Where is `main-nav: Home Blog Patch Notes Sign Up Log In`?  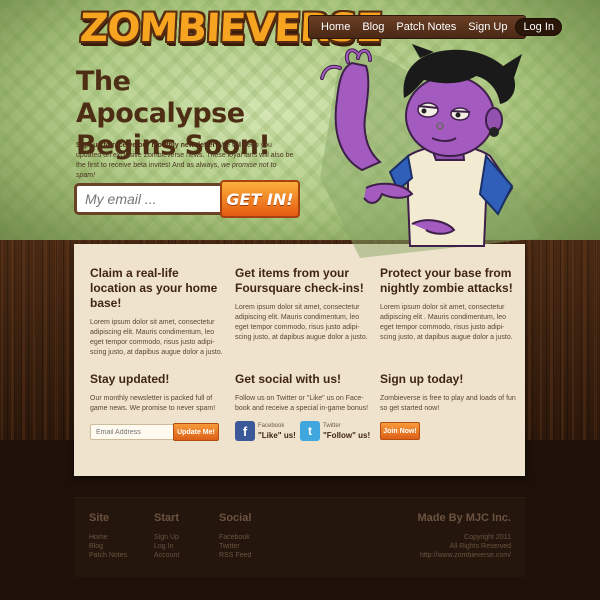 main-nav: Home Blog Patch Notes Sign Up Log In is located at coordinates (435, 27).